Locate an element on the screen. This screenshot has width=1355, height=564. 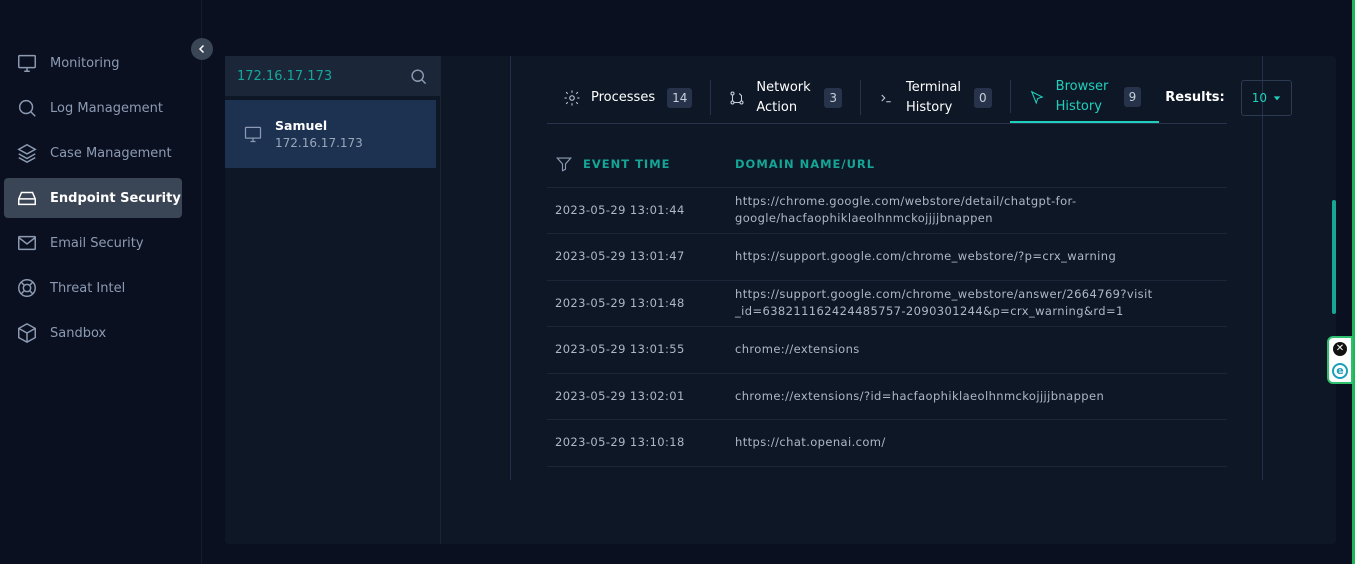
results-select: 10 is located at coordinates (1266, 97).